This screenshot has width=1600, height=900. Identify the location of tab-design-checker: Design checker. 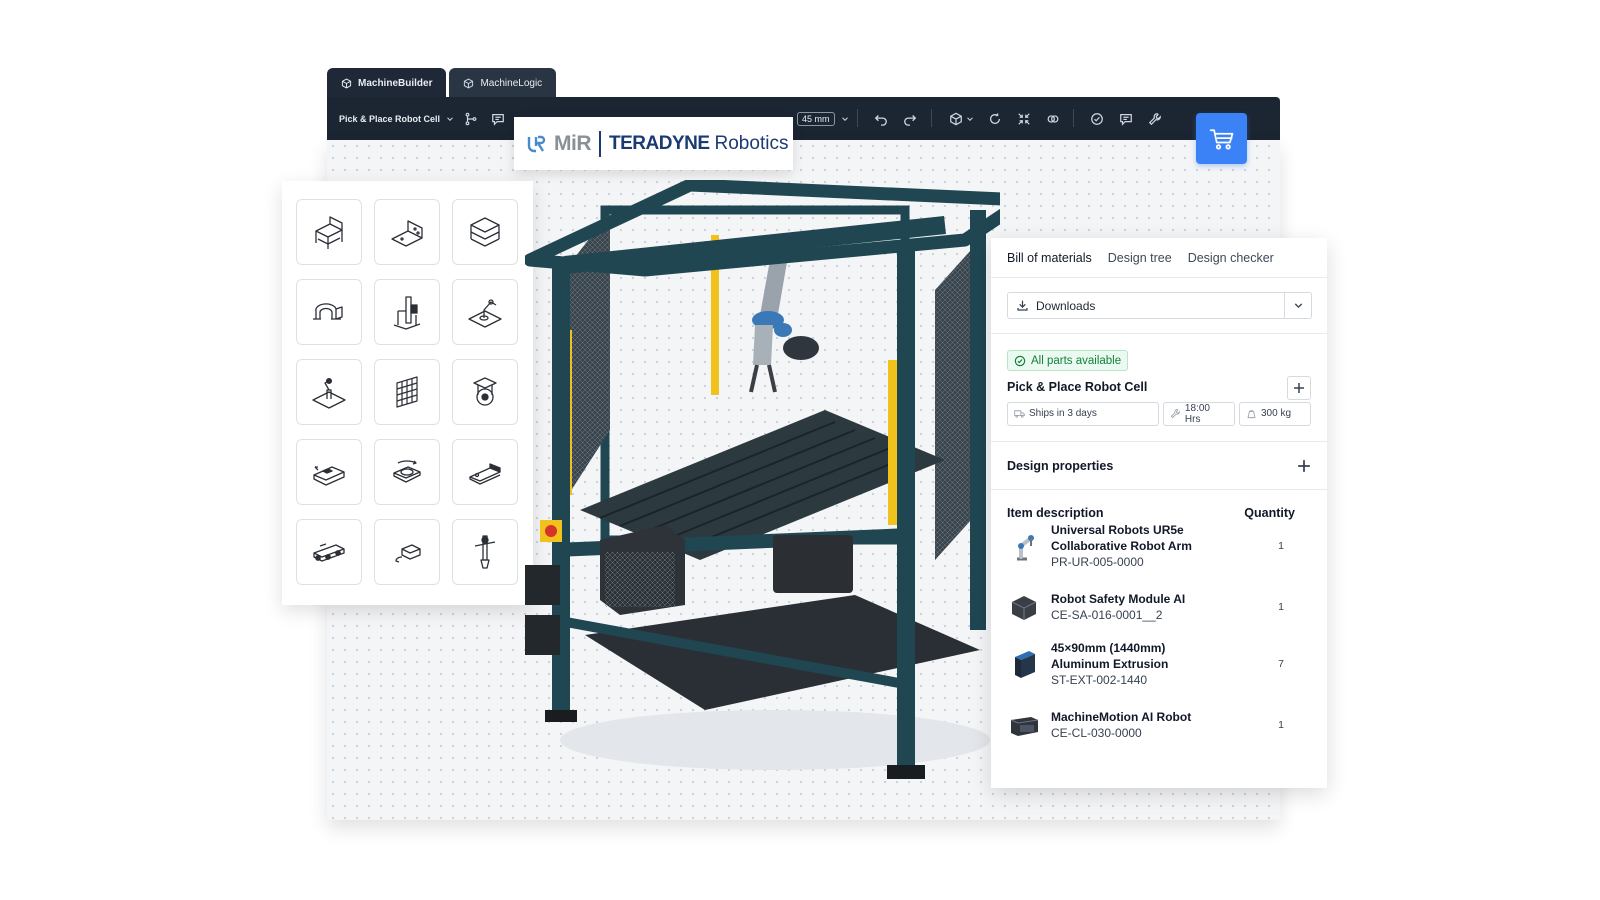
(1231, 258).